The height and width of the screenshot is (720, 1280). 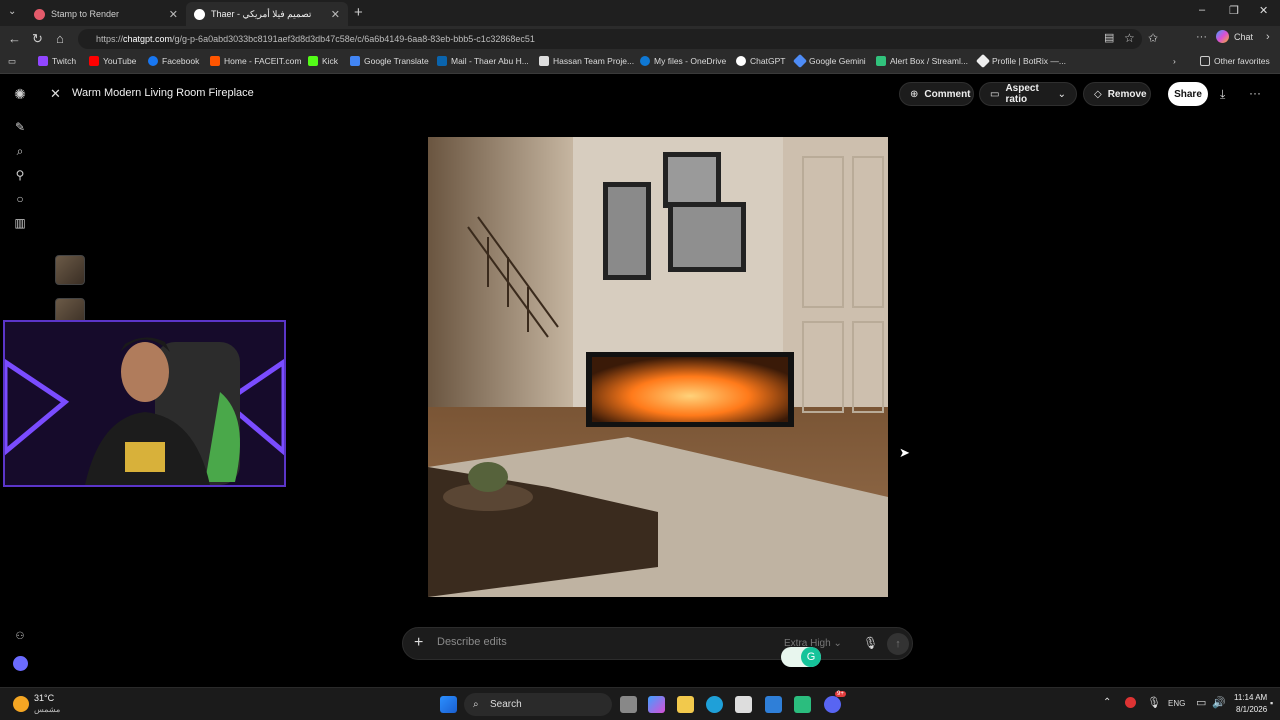 I want to click on favorites-icon: ✩, so click(x=1153, y=38).